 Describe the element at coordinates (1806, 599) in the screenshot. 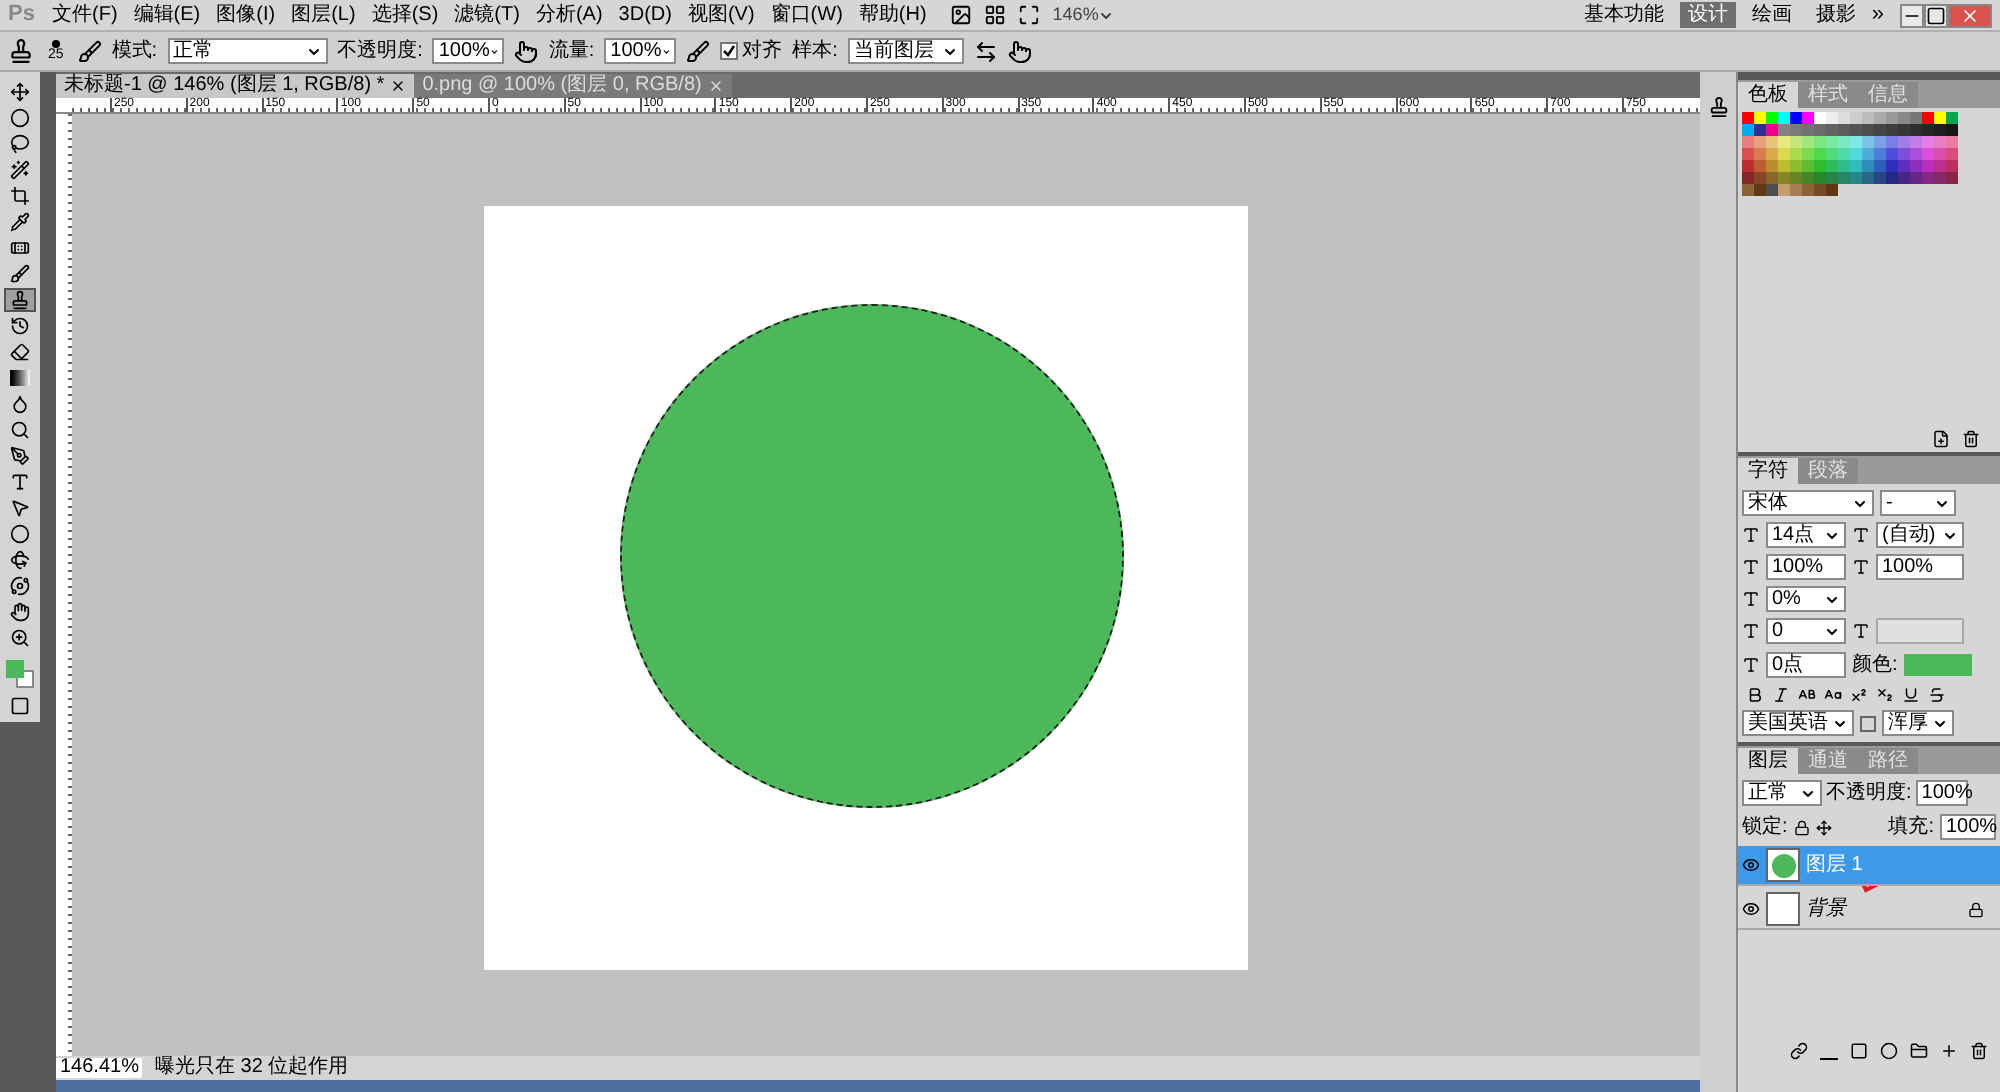

I see `tsume-field: 0%` at that location.